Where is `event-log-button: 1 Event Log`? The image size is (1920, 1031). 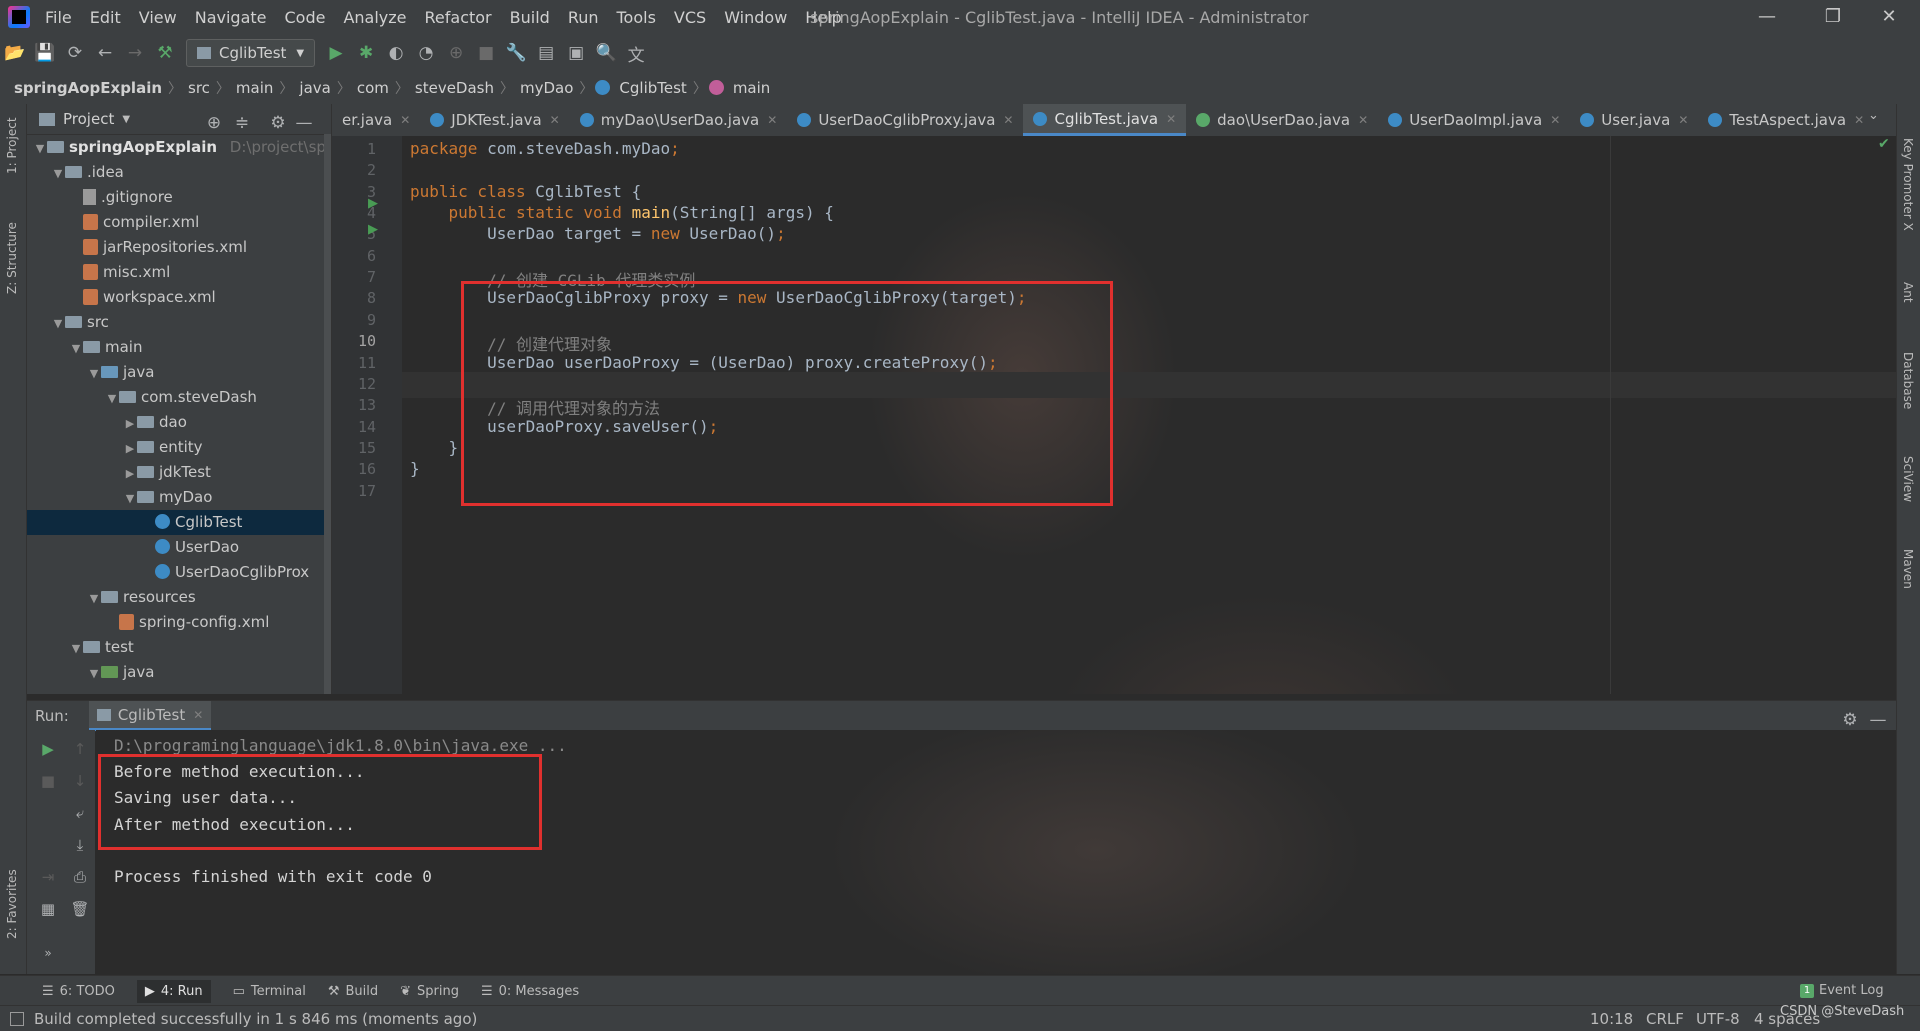
event-log-button: 1 Event Log is located at coordinates (1842, 990).